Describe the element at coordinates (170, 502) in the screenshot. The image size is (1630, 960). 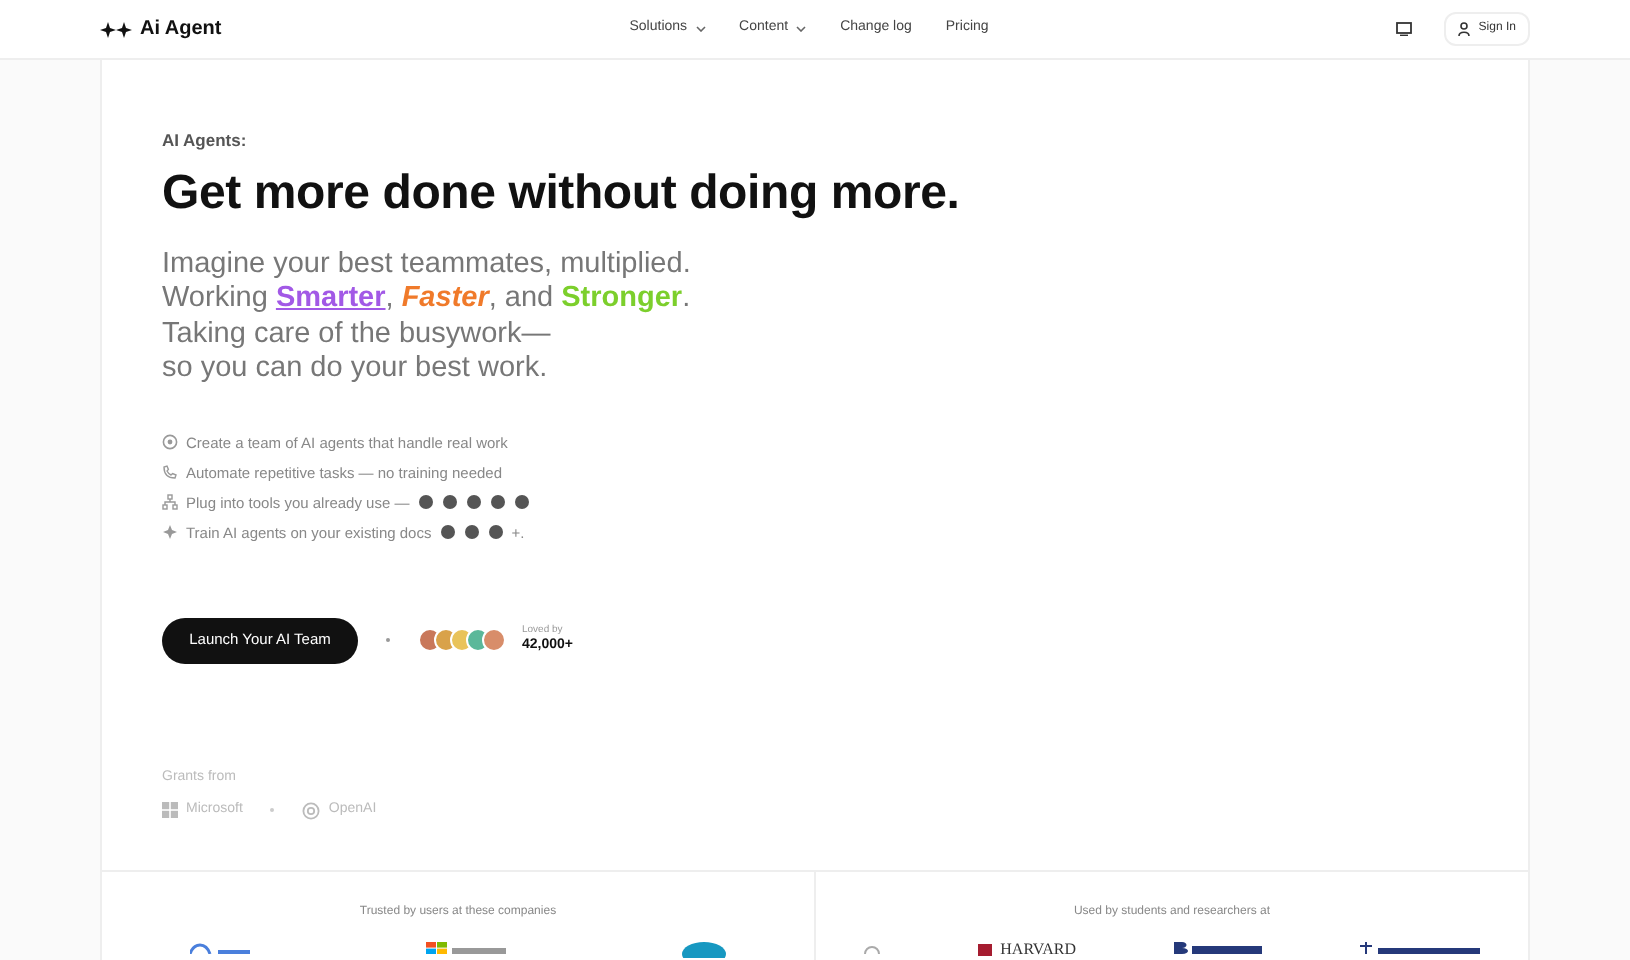
I see `network-icon` at that location.